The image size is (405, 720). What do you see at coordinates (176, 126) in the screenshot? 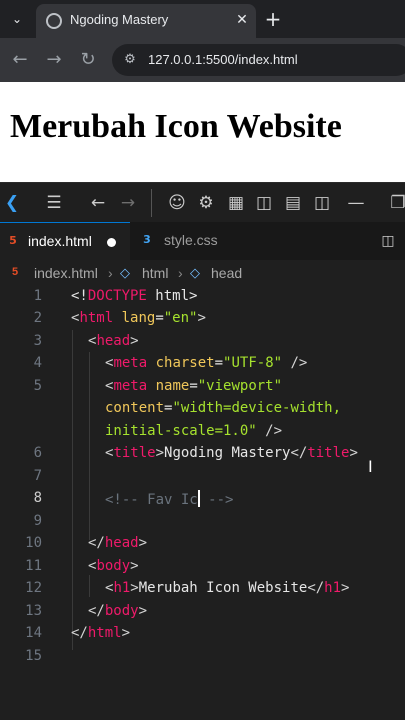
I see `page-heading: Merubah Icon Website` at bounding box center [176, 126].